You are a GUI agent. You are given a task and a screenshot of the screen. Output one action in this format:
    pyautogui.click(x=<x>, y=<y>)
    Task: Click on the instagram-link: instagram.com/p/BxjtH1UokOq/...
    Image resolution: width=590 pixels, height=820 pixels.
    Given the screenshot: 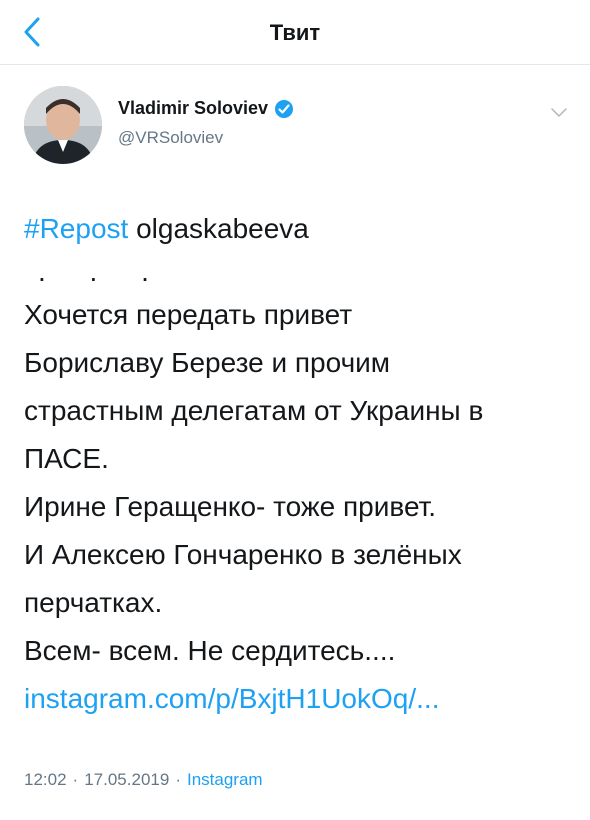 What is the action you would take?
    pyautogui.click(x=298, y=699)
    